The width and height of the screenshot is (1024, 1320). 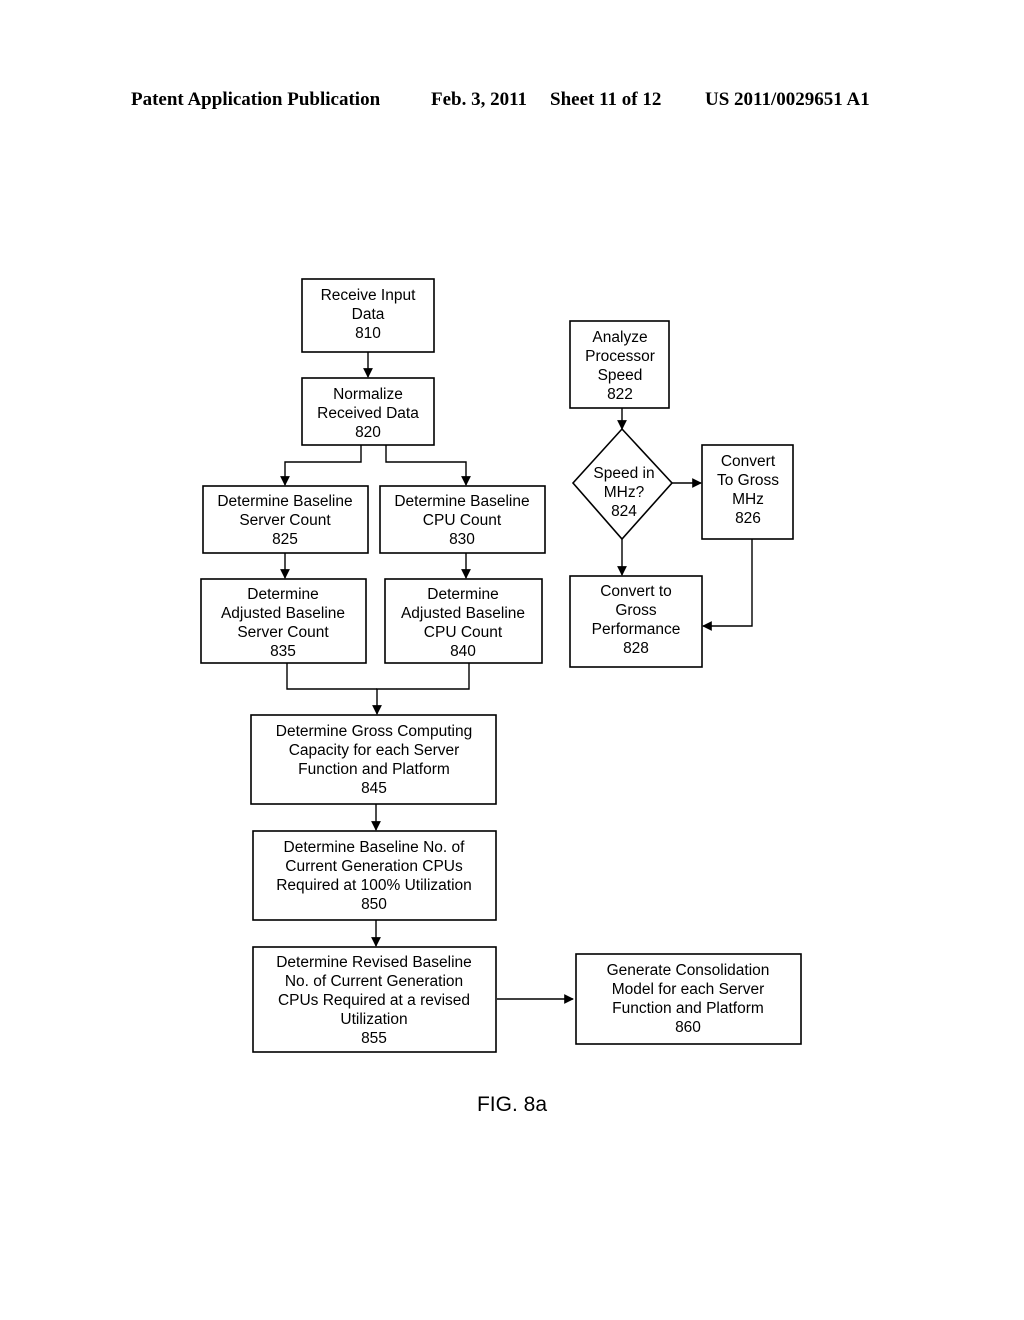 I want to click on node-text: Speed in, so click(x=623, y=473).